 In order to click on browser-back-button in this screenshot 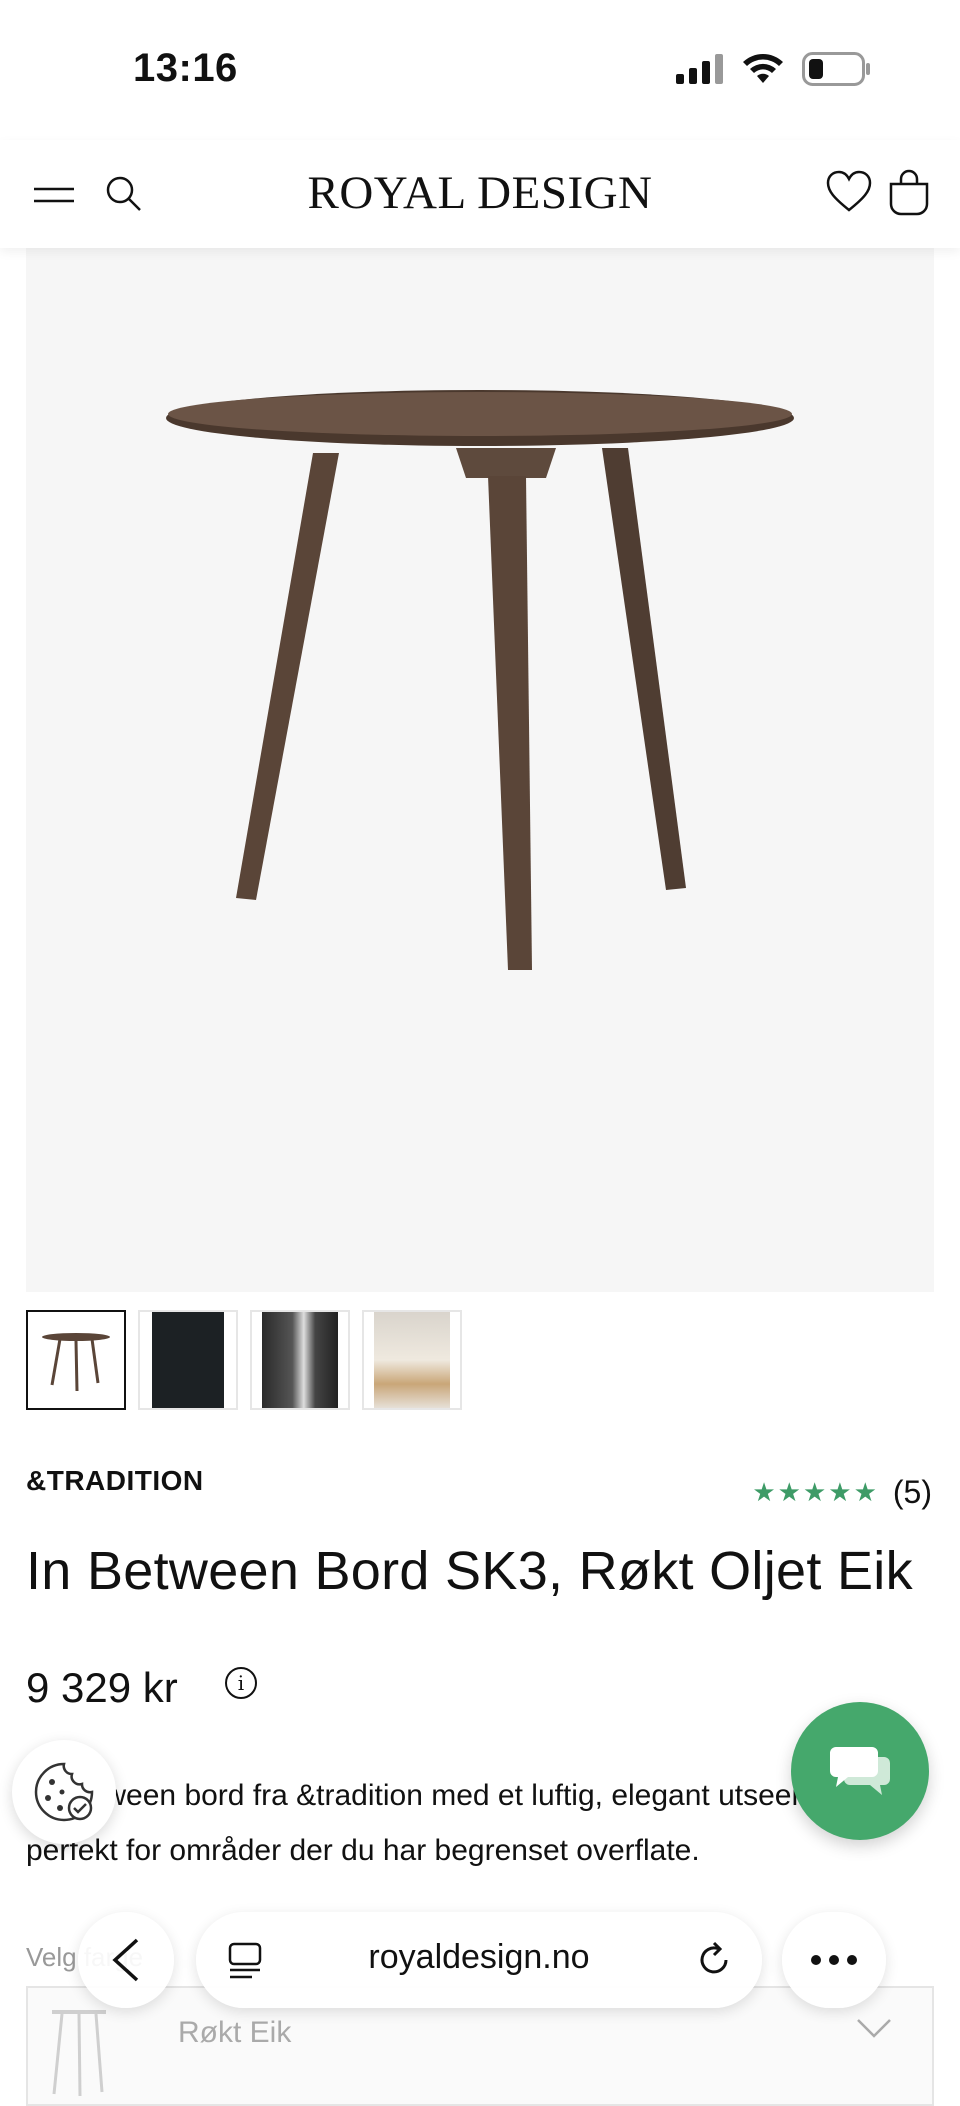, I will do `click(126, 1960)`.